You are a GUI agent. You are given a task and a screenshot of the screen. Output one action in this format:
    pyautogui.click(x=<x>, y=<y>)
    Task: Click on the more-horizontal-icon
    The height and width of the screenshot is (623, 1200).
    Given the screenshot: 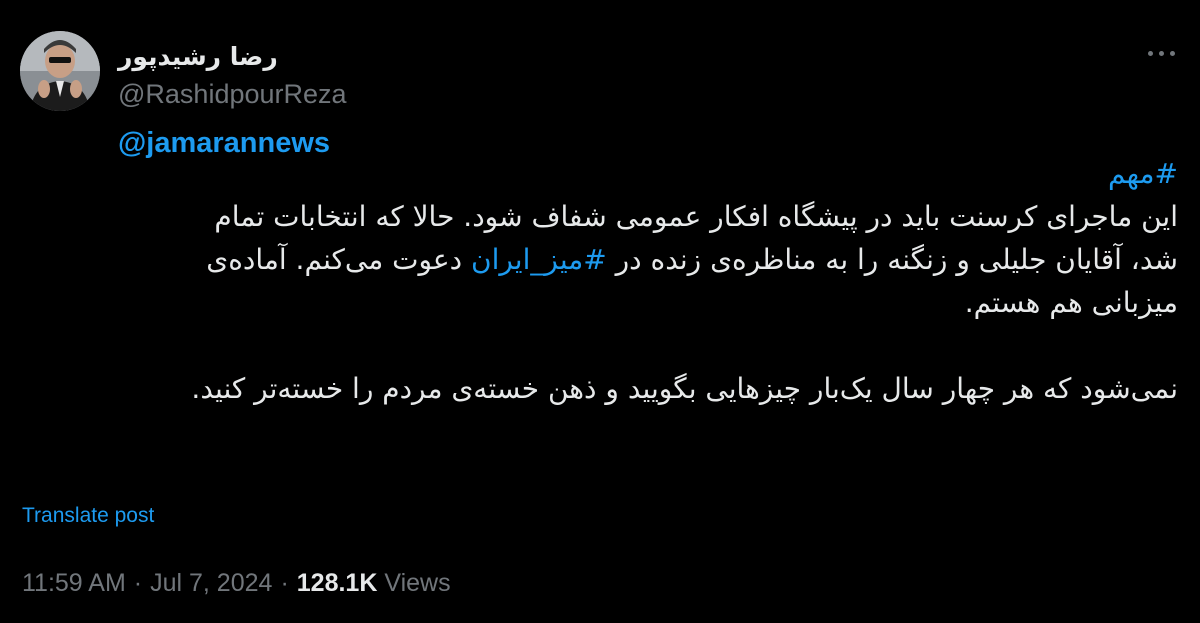 What is the action you would take?
    pyautogui.click(x=1150, y=53)
    